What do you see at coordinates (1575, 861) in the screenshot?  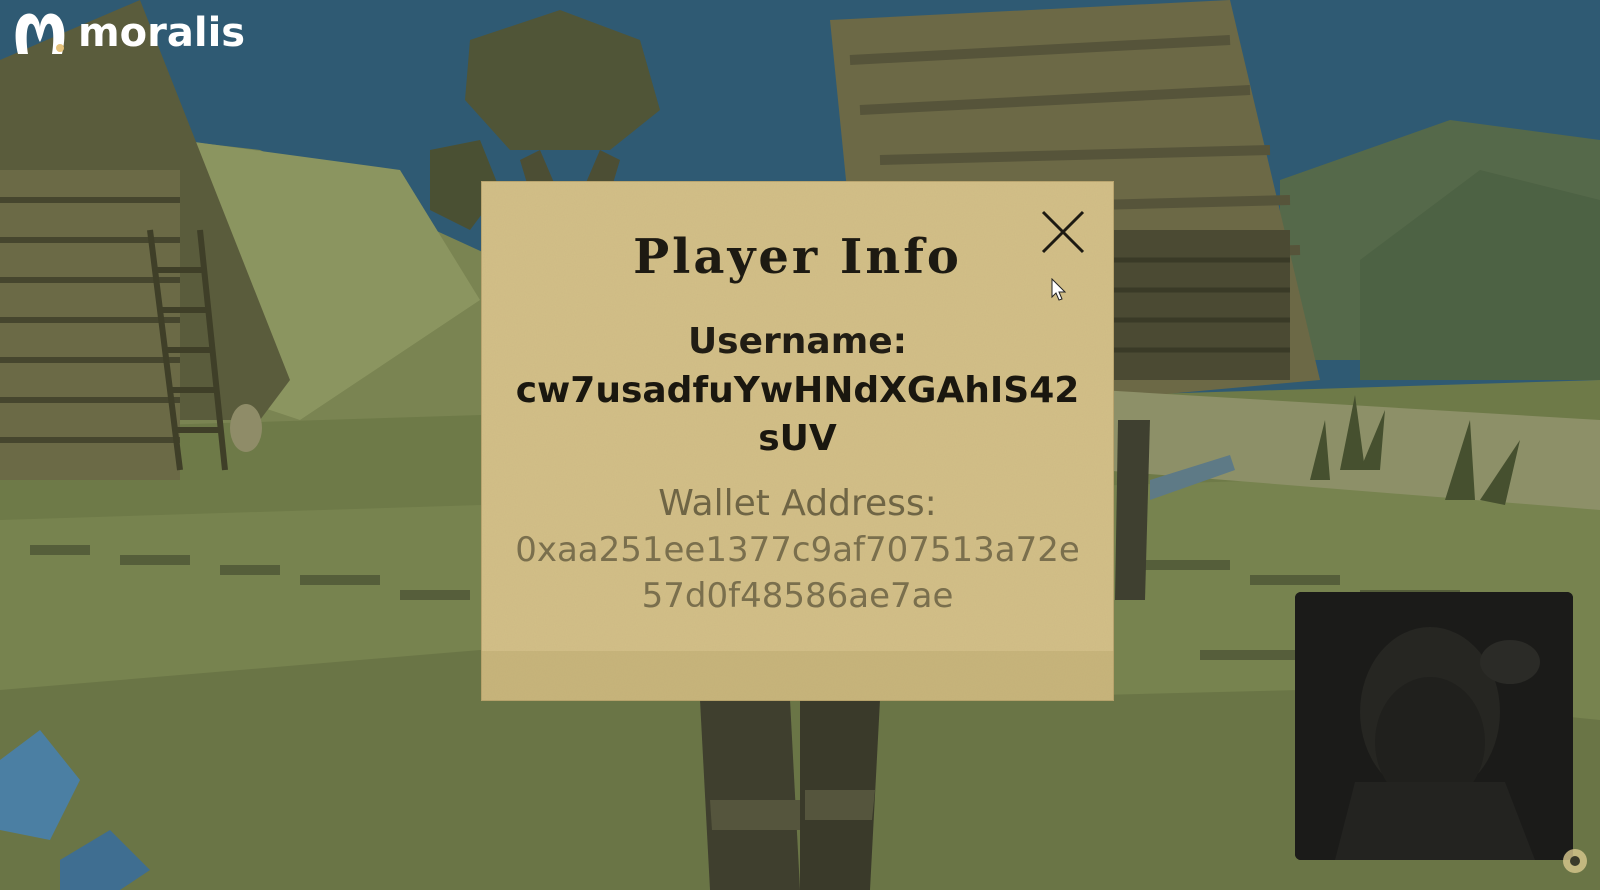 I see `settings-icon` at bounding box center [1575, 861].